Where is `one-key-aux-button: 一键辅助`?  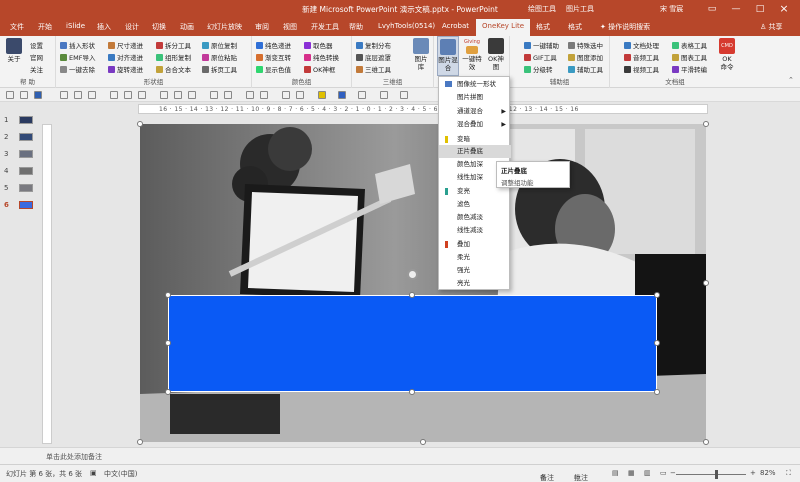 one-key-aux-button: 一键辅助 is located at coordinates (541, 45).